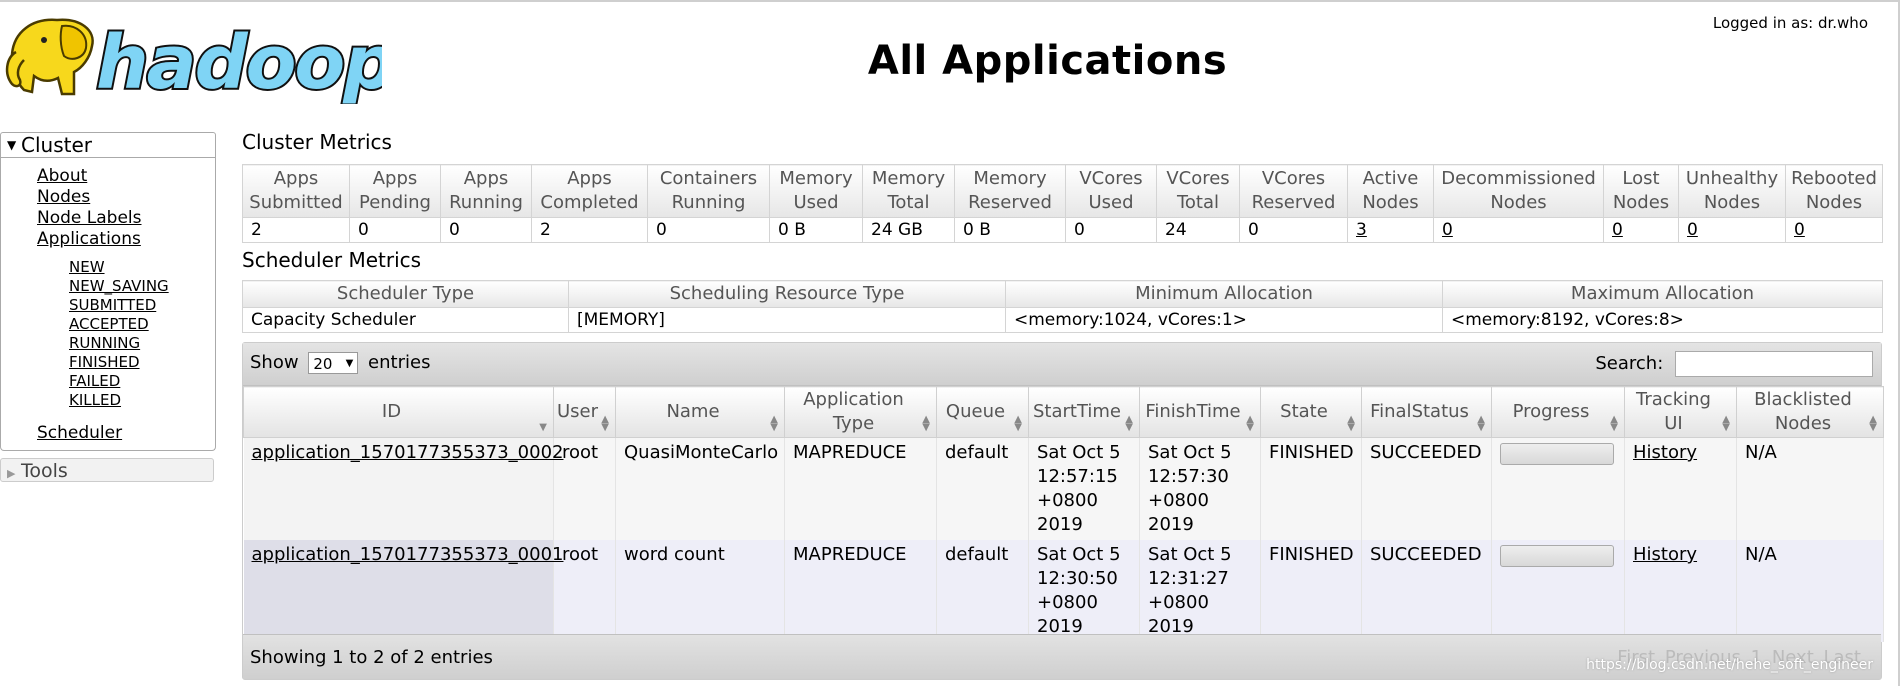  I want to click on column-header-queue: Queue ▲ ▼, so click(982, 412).